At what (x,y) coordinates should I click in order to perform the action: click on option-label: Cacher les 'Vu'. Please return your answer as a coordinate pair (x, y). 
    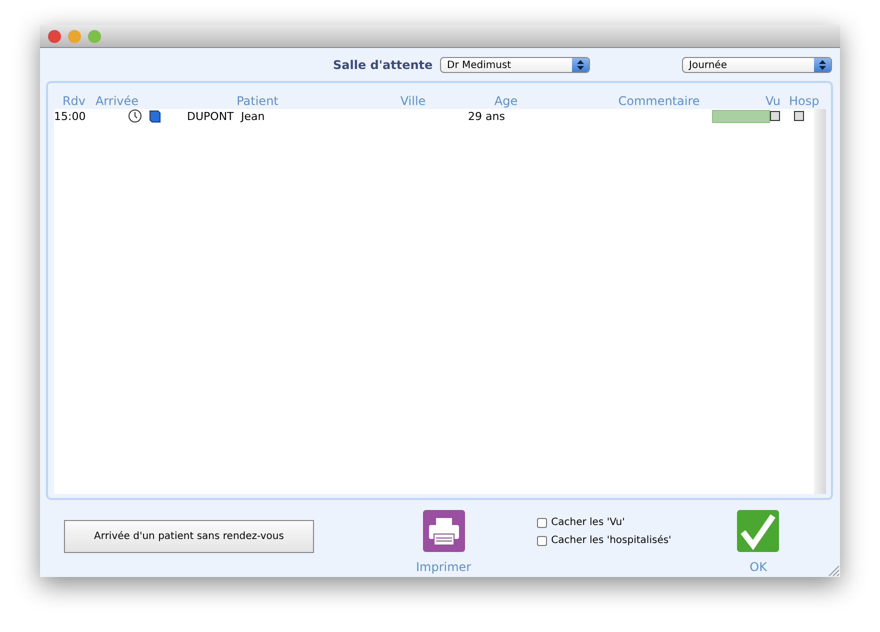
    Looking at the image, I should click on (588, 522).